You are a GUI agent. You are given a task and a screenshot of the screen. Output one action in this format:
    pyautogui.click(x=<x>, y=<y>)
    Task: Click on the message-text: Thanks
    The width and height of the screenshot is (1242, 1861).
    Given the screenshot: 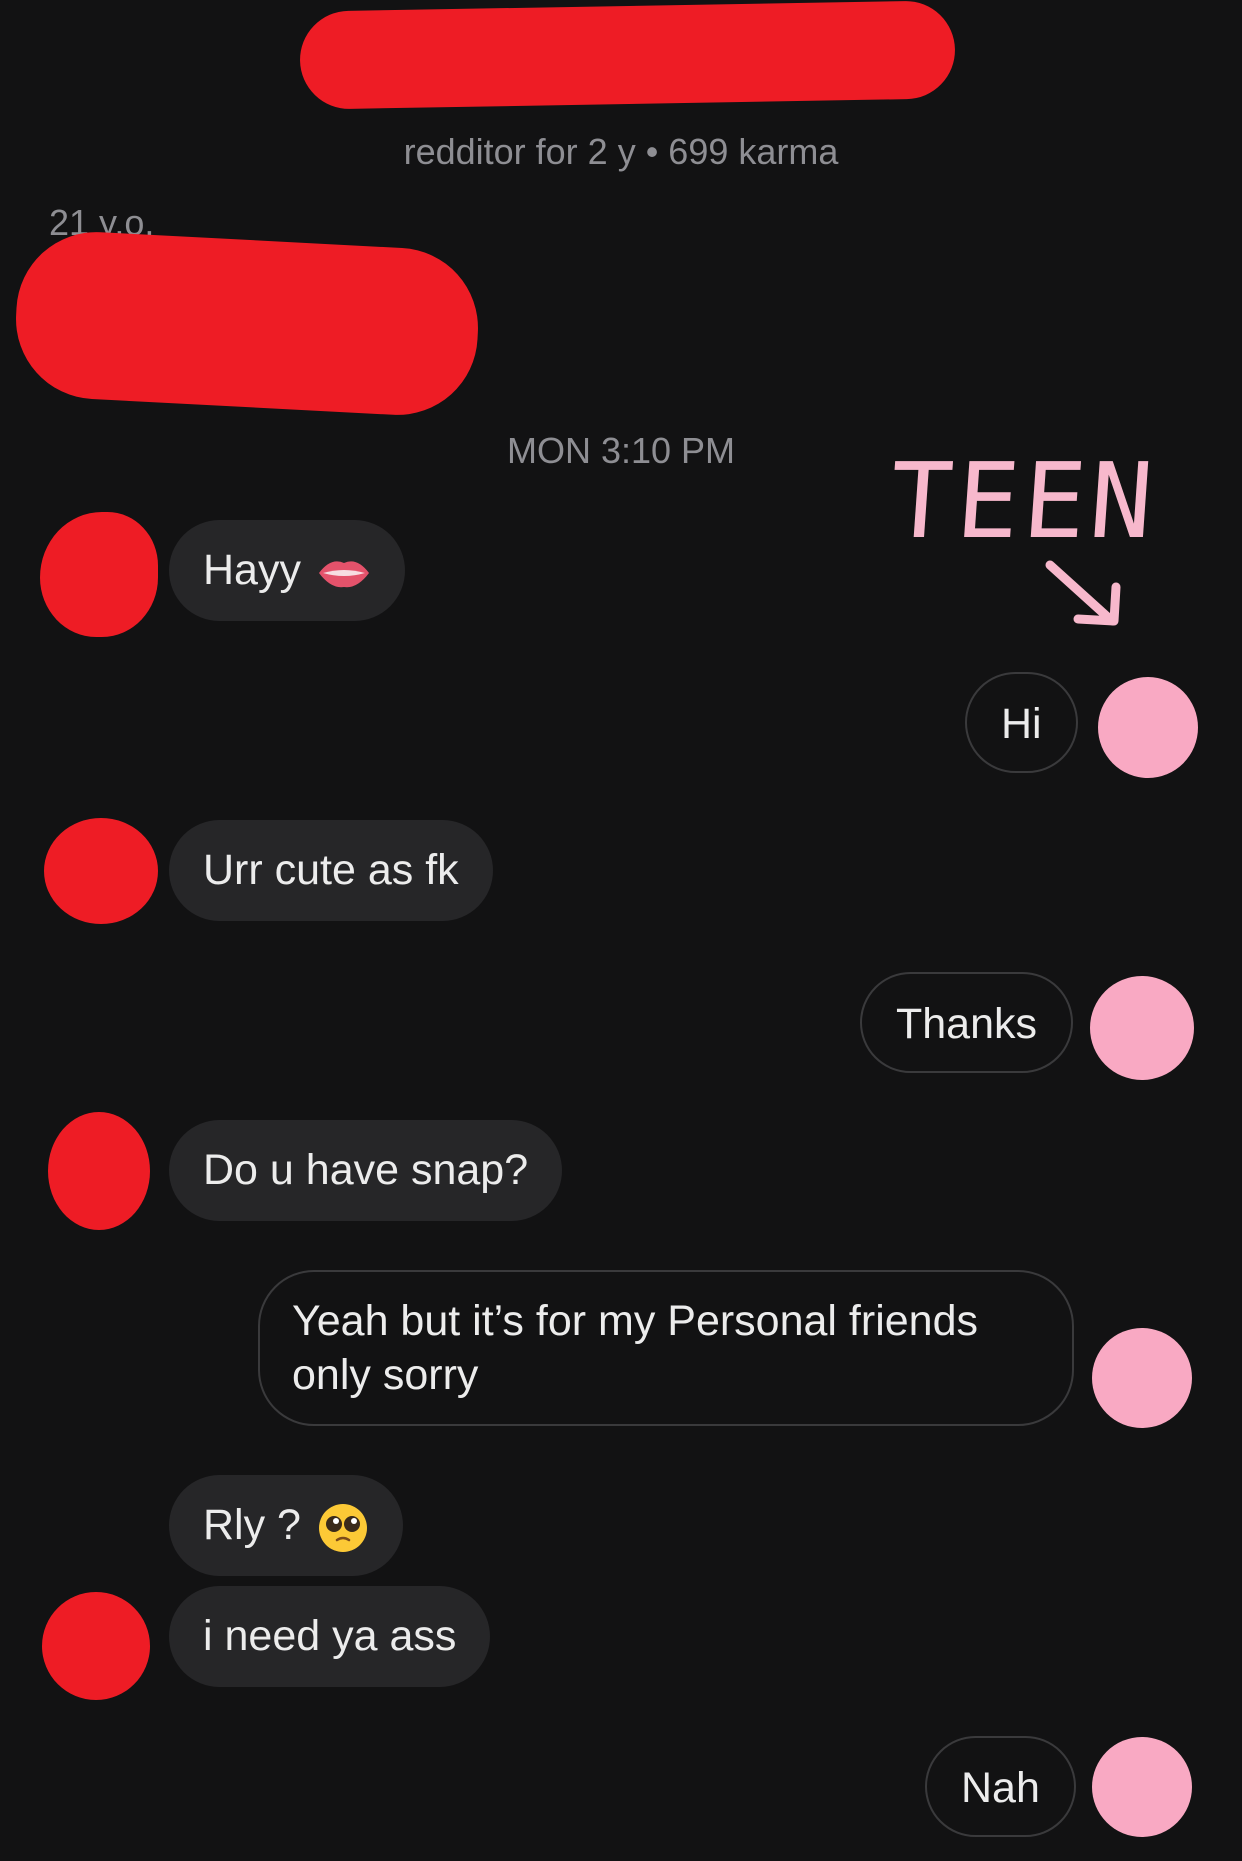 What is the action you would take?
    pyautogui.click(x=967, y=1024)
    